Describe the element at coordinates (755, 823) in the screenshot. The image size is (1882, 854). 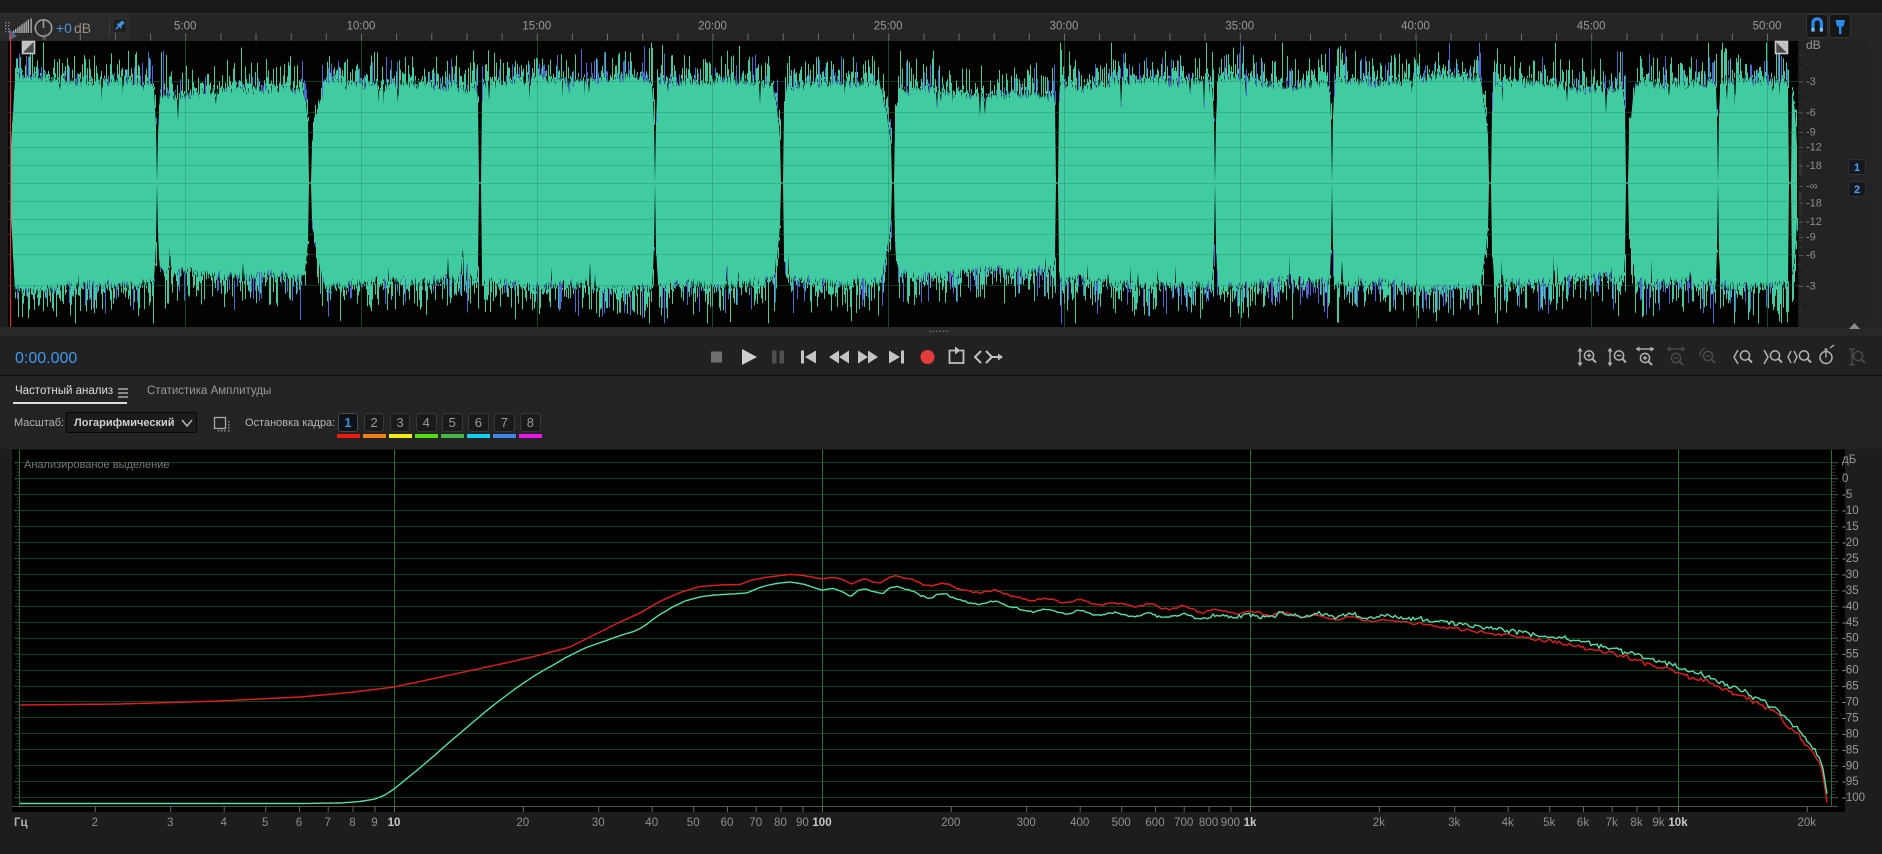
I see `svg-text: 70` at that location.